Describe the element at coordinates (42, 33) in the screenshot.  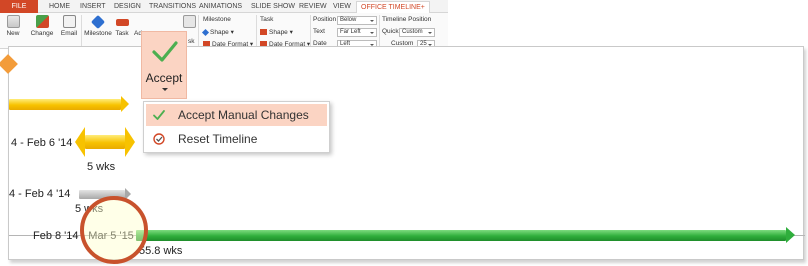
I see `change-button-label: Change` at that location.